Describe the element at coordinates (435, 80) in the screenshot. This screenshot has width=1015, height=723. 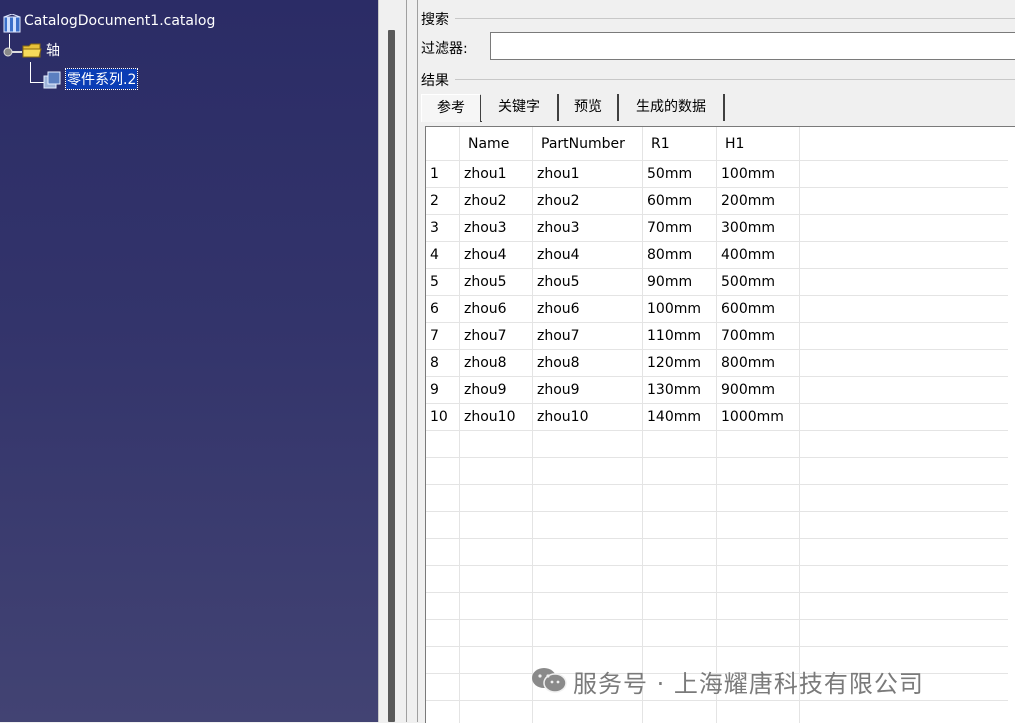
I see `results-group-title: 结果` at that location.